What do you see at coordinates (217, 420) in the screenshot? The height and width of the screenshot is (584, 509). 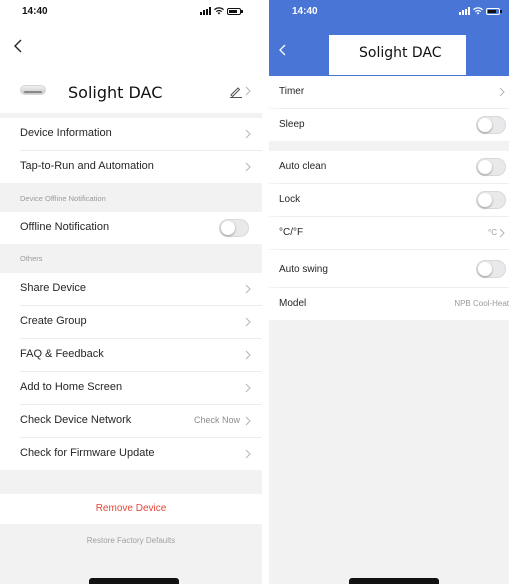 I see `check-now-link: Check Now` at bounding box center [217, 420].